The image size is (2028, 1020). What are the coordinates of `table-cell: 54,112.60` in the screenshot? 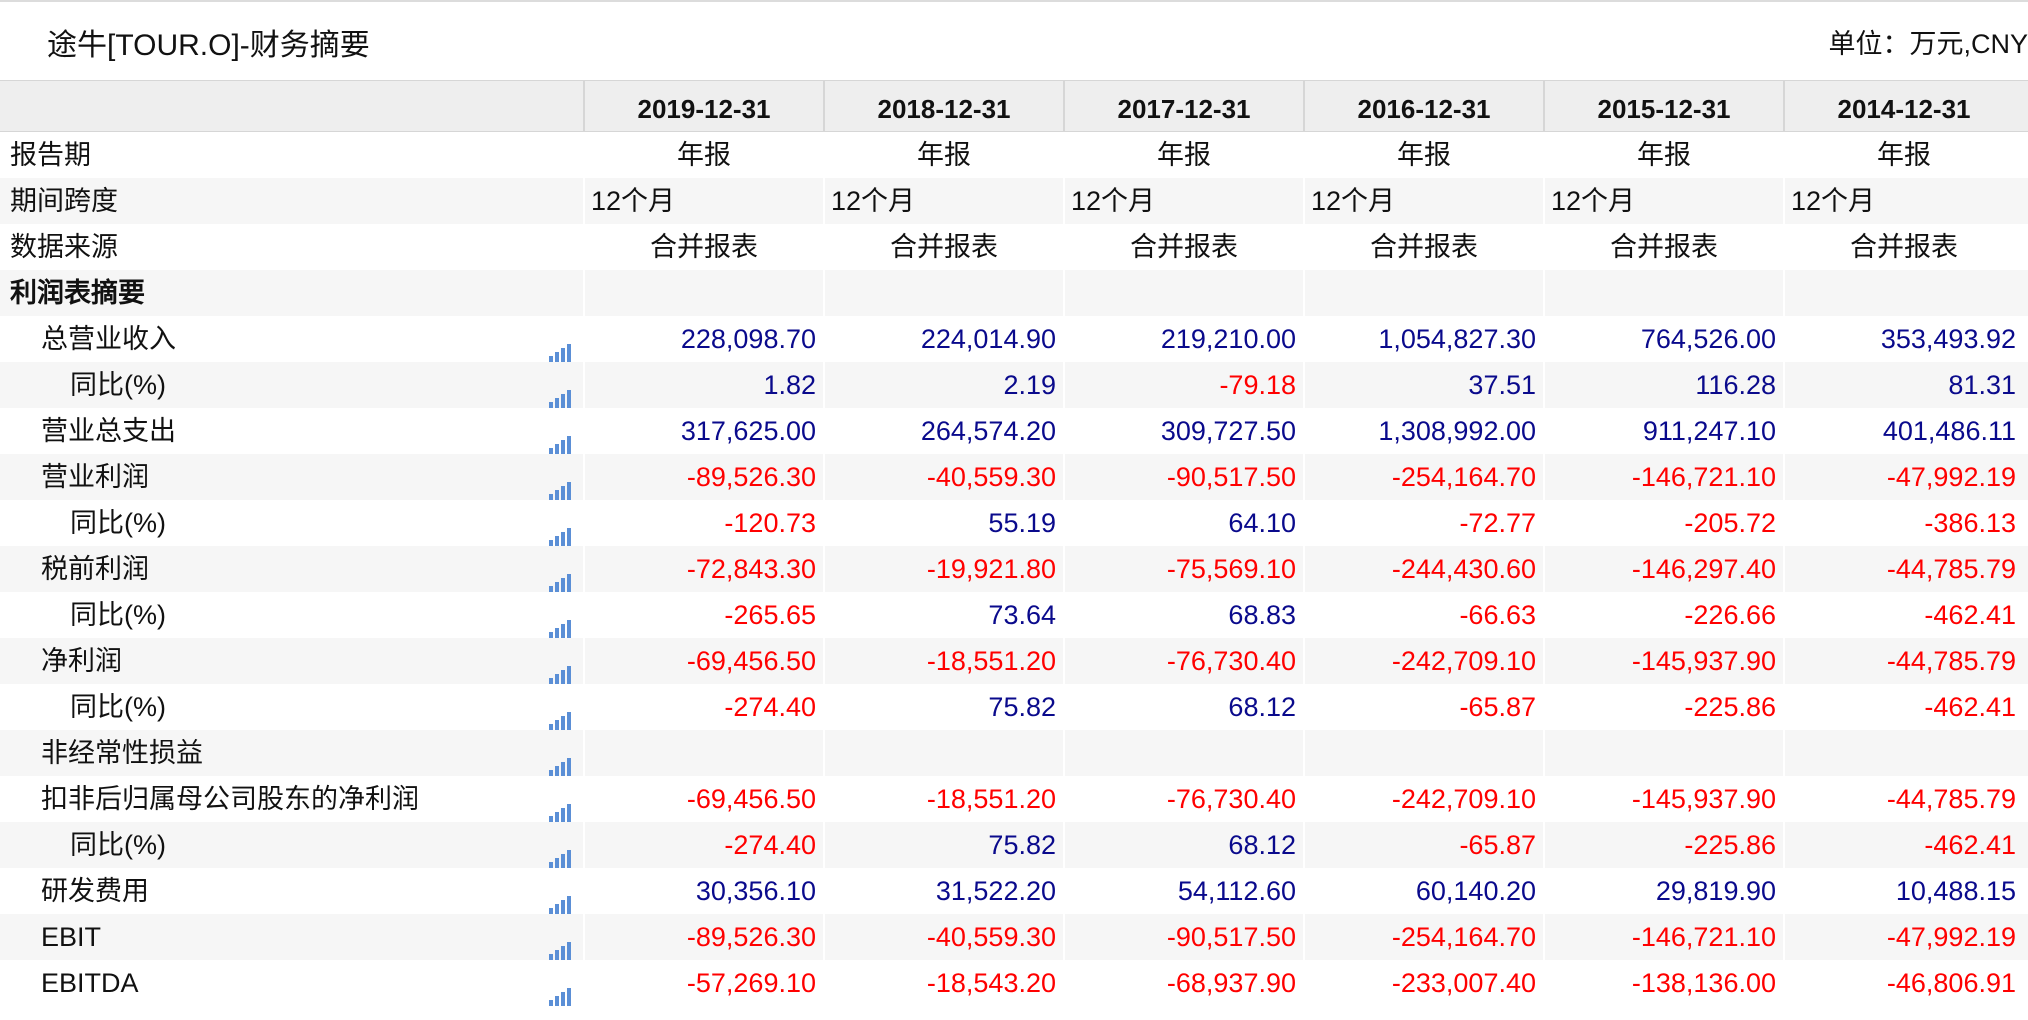 It's located at (1183, 891).